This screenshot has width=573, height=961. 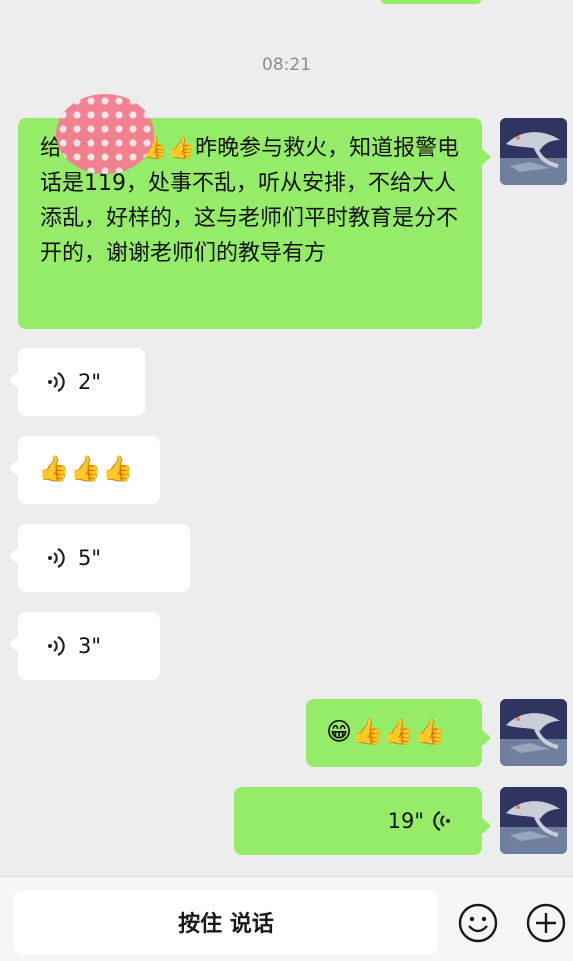 I want to click on voice-duration: 5", so click(x=90, y=557).